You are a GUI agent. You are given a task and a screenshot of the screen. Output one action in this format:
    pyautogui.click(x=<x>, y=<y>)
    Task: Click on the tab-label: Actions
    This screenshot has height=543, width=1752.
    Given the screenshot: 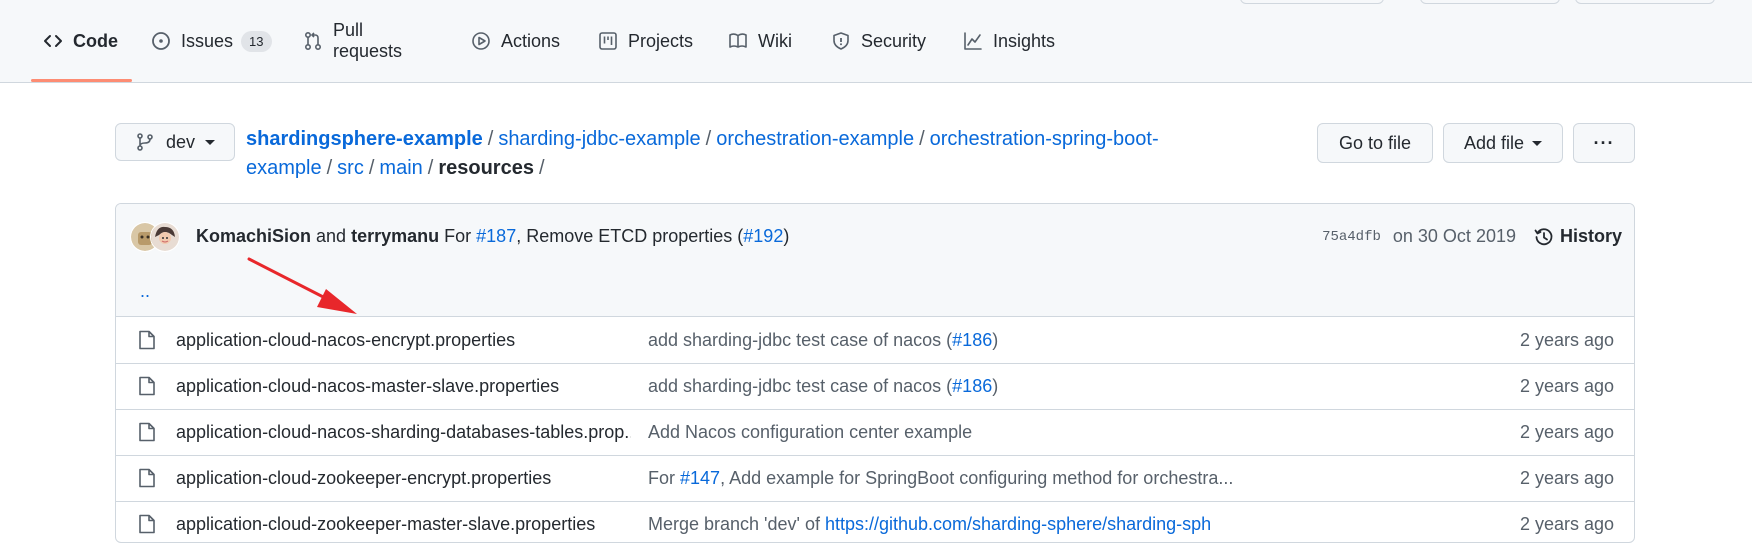 What is the action you would take?
    pyautogui.click(x=531, y=40)
    